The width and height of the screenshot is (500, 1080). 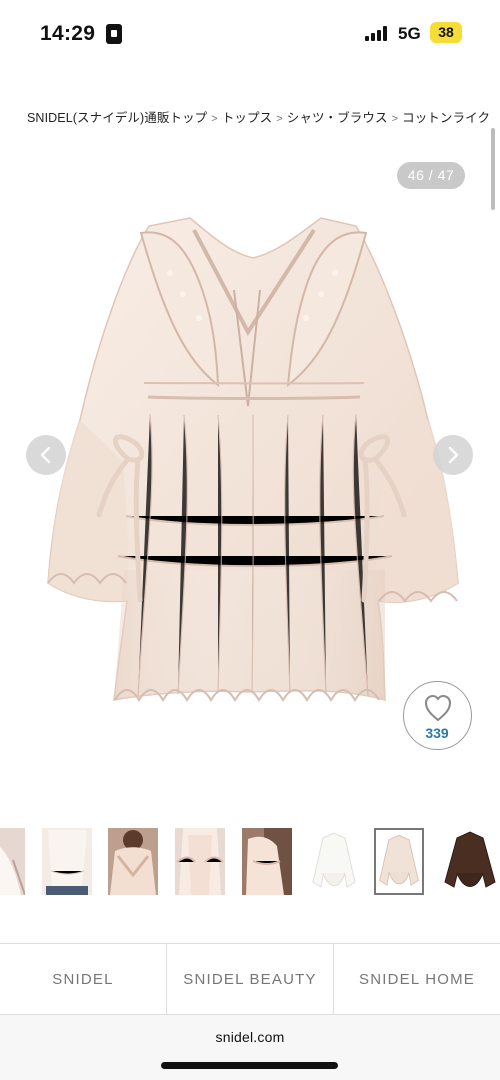 I want to click on thumbnail-model-view, so click(x=200, y=861).